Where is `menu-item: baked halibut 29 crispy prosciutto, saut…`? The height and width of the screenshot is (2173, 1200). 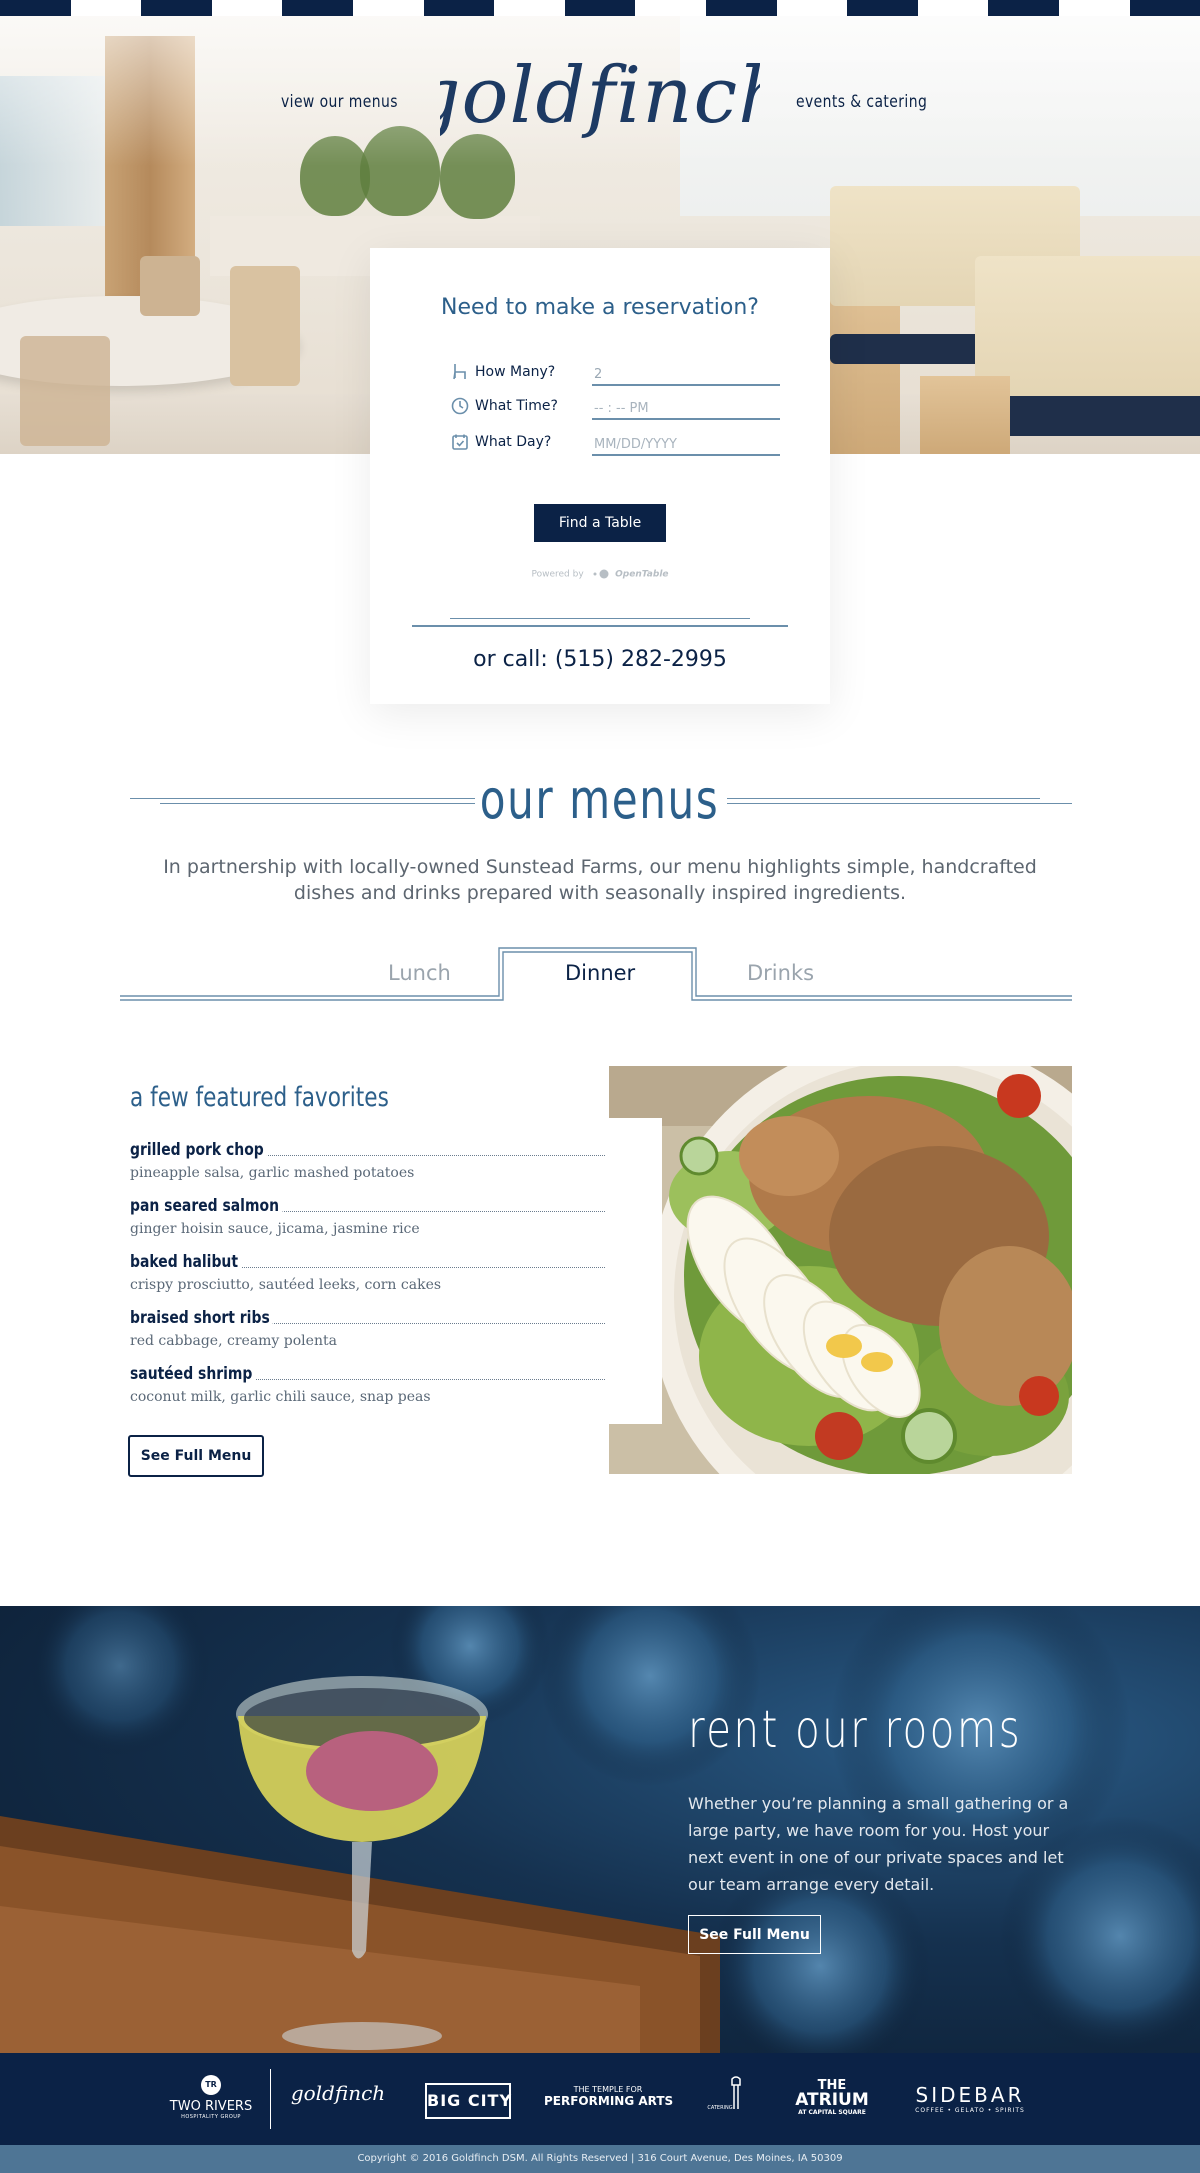 menu-item: baked halibut 29 crispy prosciutto, saut… is located at coordinates (381, 1277).